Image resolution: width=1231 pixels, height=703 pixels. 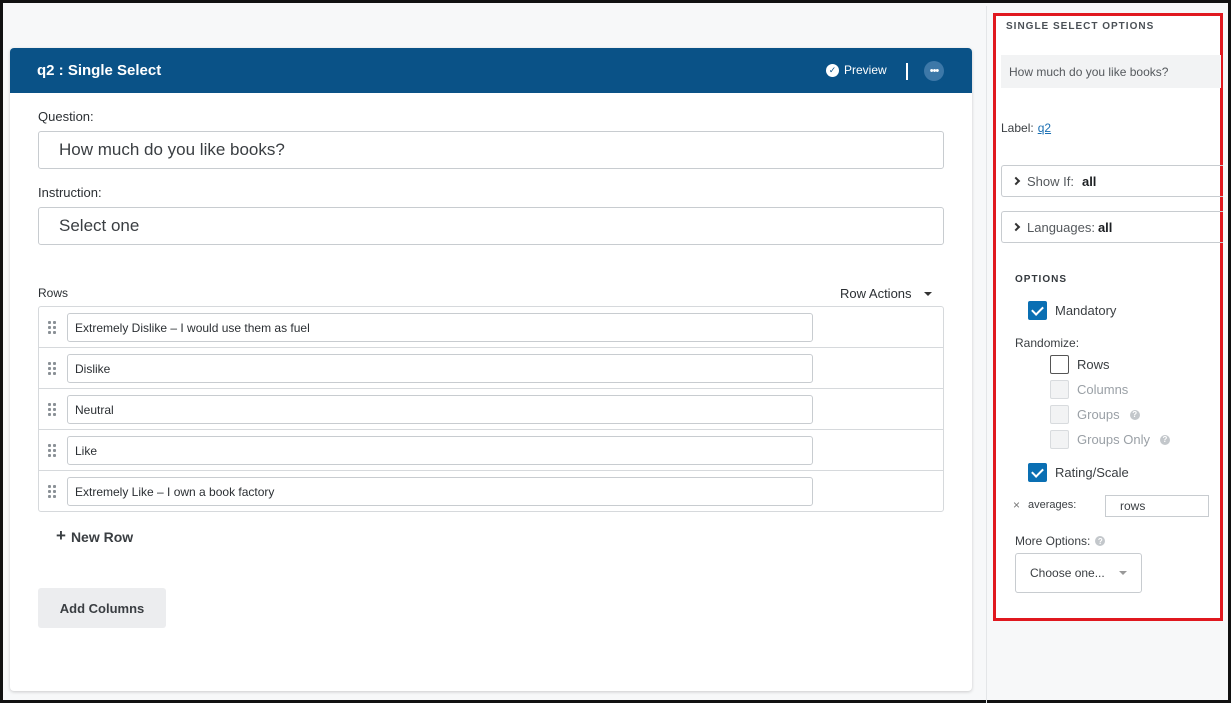 What do you see at coordinates (491, 226) in the screenshot?
I see `instruction-input: Select one` at bounding box center [491, 226].